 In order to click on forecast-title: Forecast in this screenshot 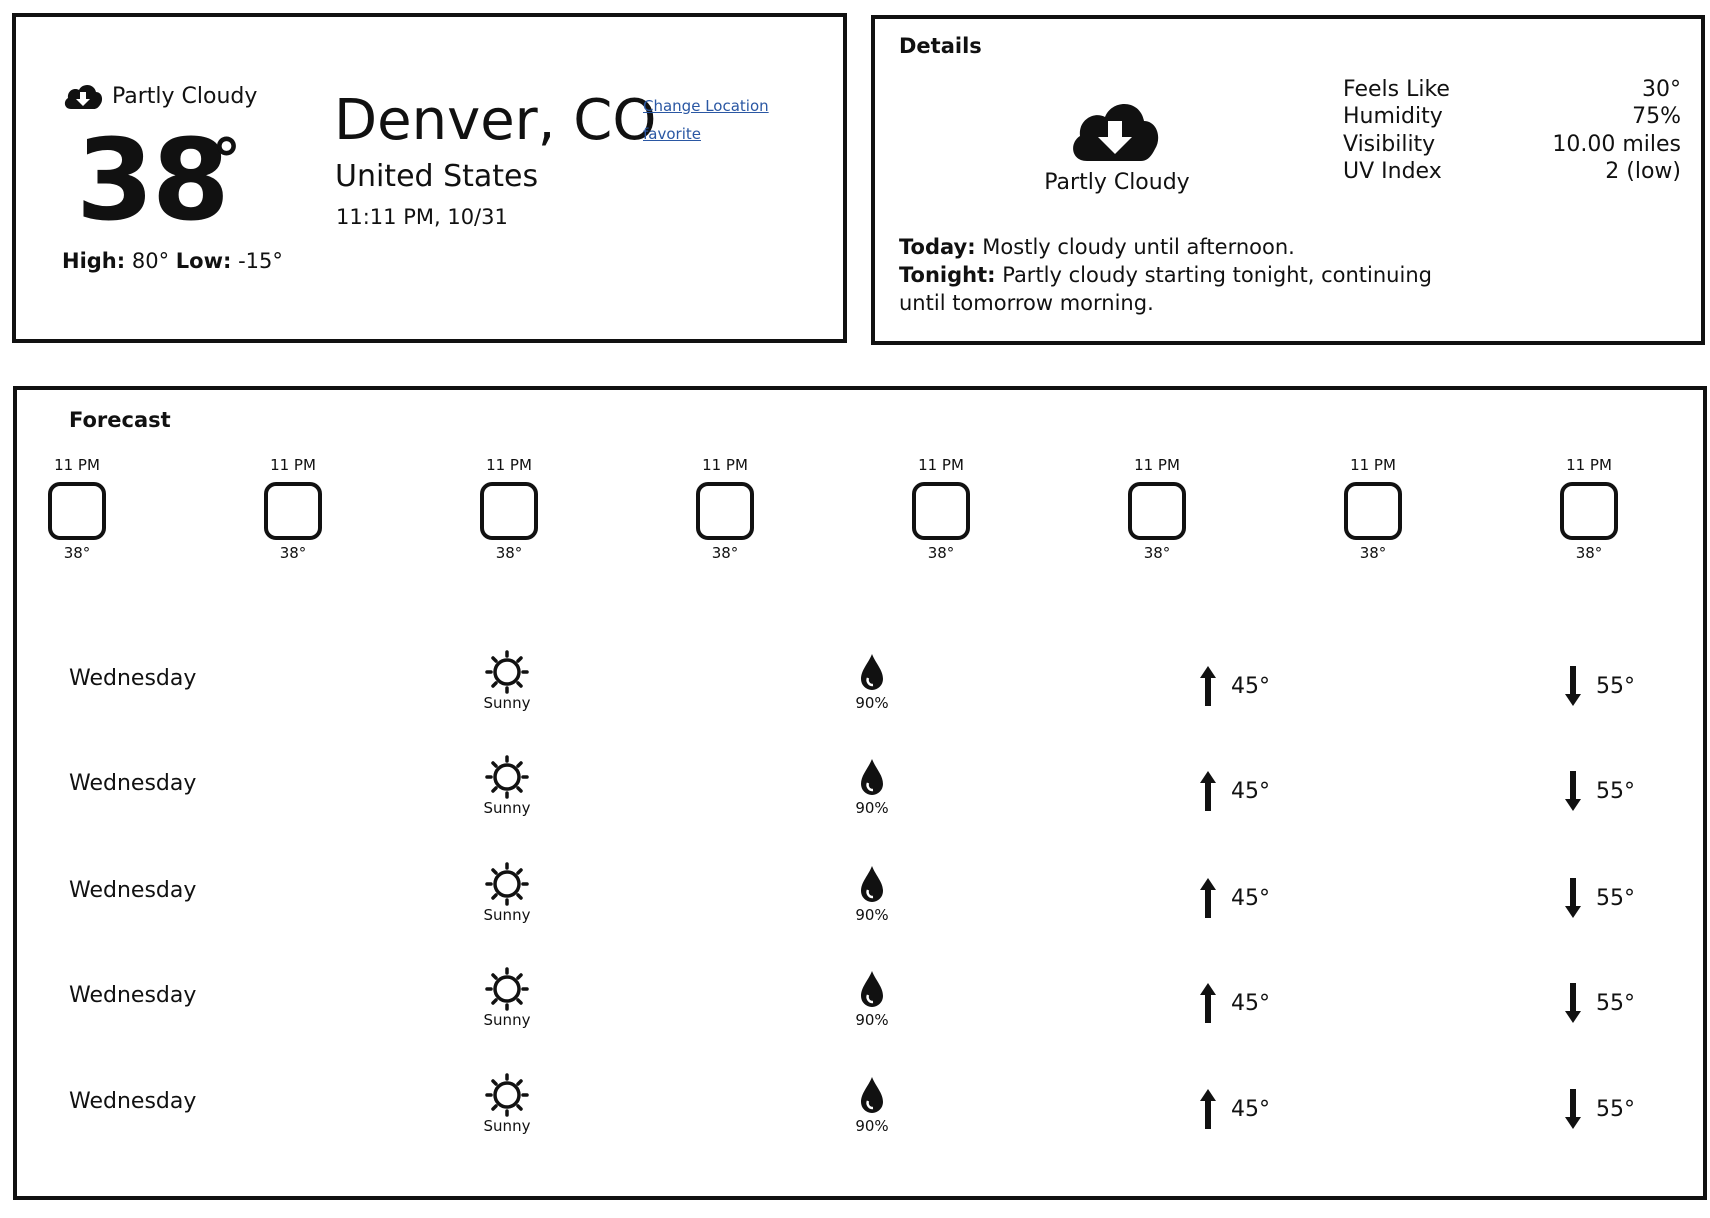, I will do `click(120, 420)`.